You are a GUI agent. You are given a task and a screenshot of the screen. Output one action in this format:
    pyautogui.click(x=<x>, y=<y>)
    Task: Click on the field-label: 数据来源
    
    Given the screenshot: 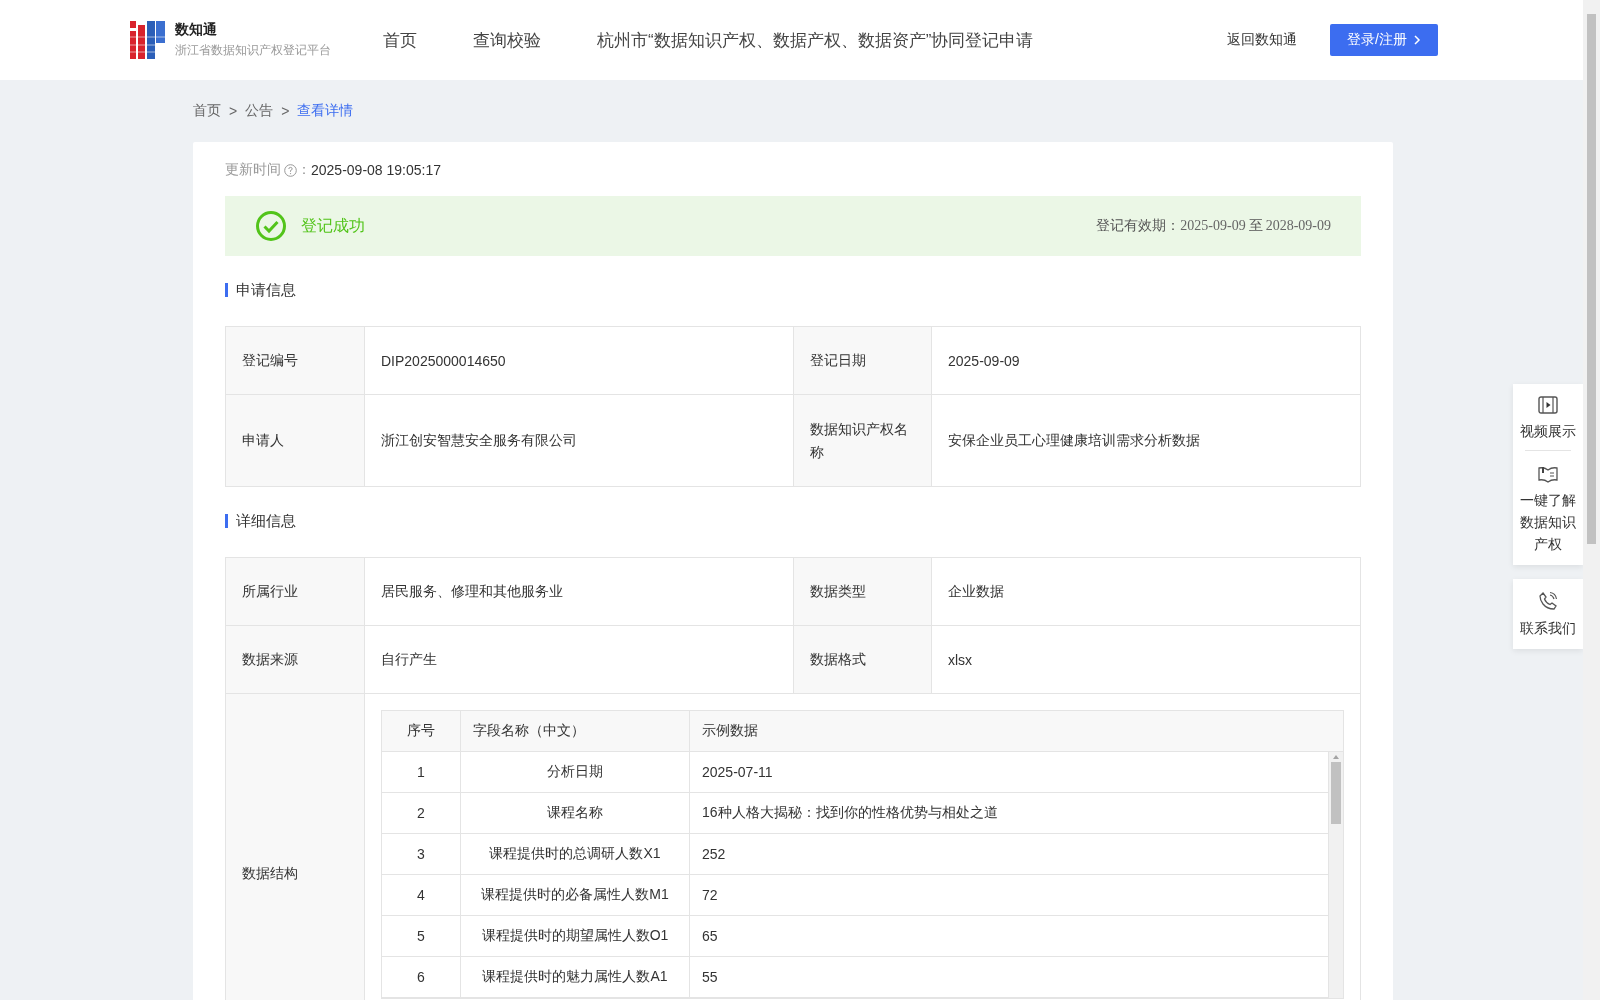 What is the action you would take?
    pyautogui.click(x=295, y=660)
    